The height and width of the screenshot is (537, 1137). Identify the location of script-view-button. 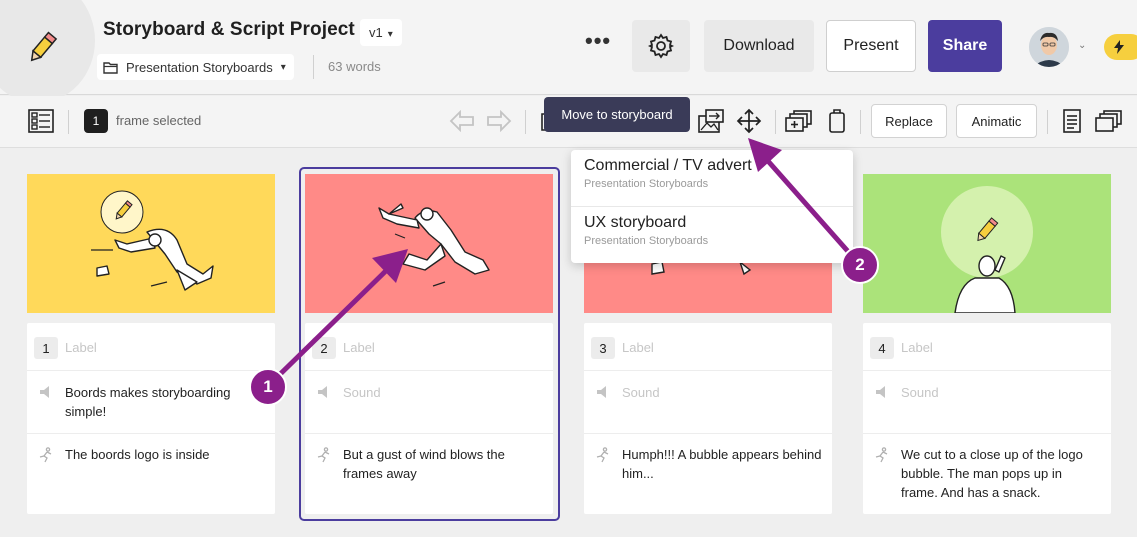
(1072, 121).